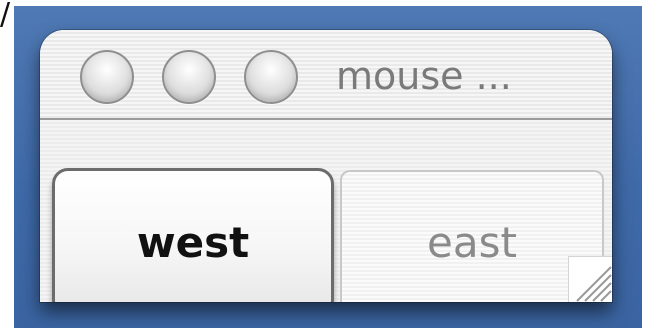  I want to click on leading-slash: /, so click(5, 16).